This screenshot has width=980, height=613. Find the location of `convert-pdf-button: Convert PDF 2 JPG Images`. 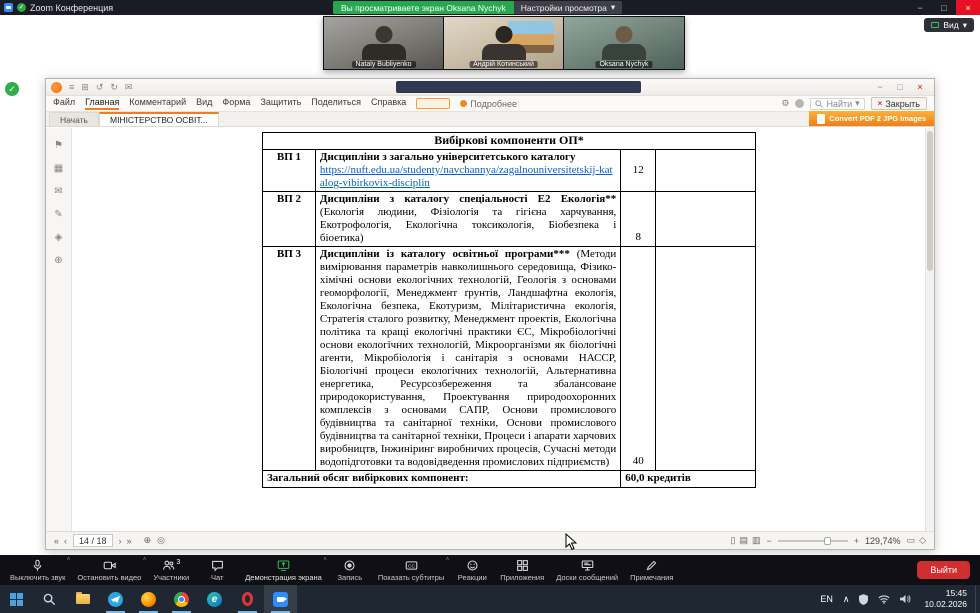

convert-pdf-button: Convert PDF 2 JPG Images is located at coordinates (871, 118).